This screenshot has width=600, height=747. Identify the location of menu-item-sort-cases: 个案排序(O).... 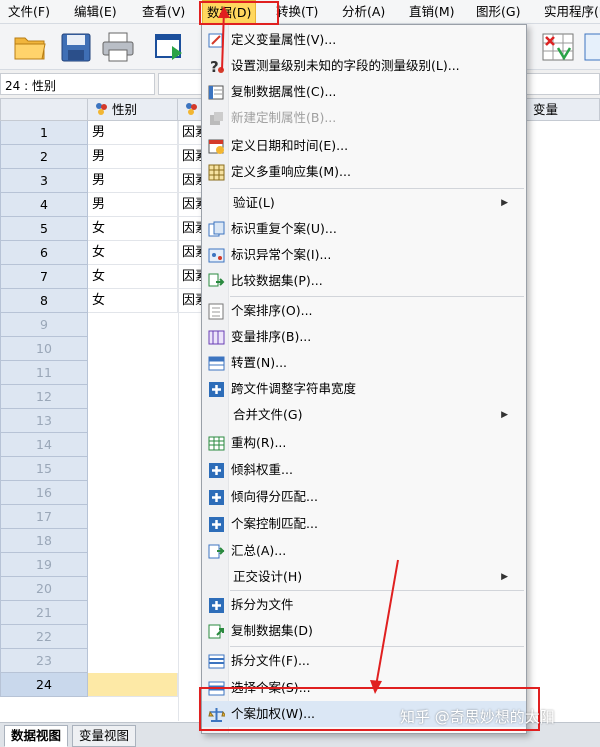
(364, 311).